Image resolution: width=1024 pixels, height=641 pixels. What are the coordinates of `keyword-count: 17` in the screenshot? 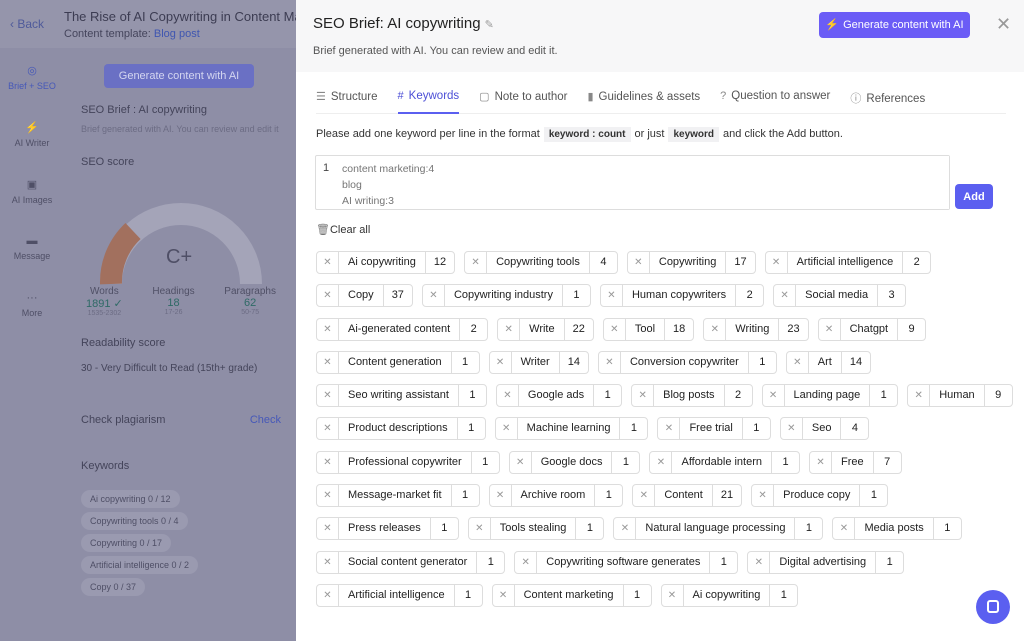 It's located at (739, 262).